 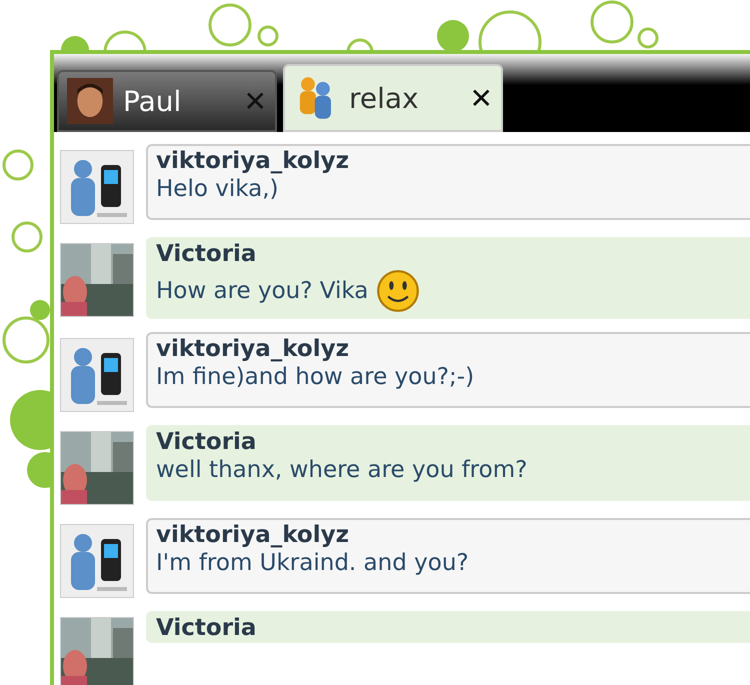 What do you see at coordinates (481, 98) in the screenshot?
I see `close-icon: ✕` at bounding box center [481, 98].